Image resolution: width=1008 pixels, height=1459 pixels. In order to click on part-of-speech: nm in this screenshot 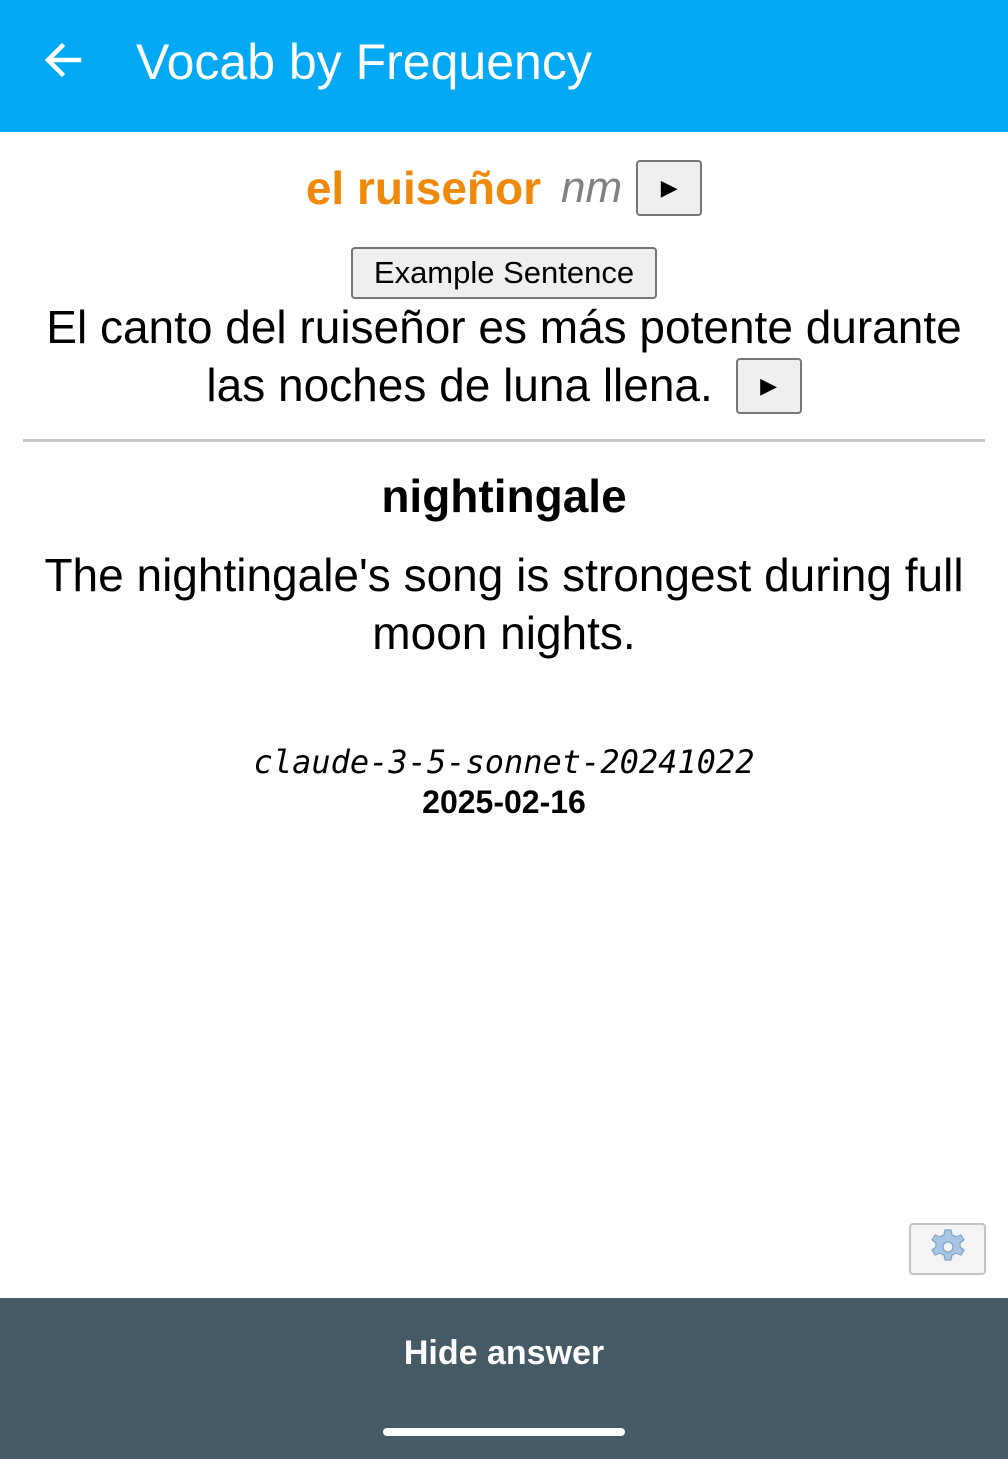, I will do `click(592, 187)`.